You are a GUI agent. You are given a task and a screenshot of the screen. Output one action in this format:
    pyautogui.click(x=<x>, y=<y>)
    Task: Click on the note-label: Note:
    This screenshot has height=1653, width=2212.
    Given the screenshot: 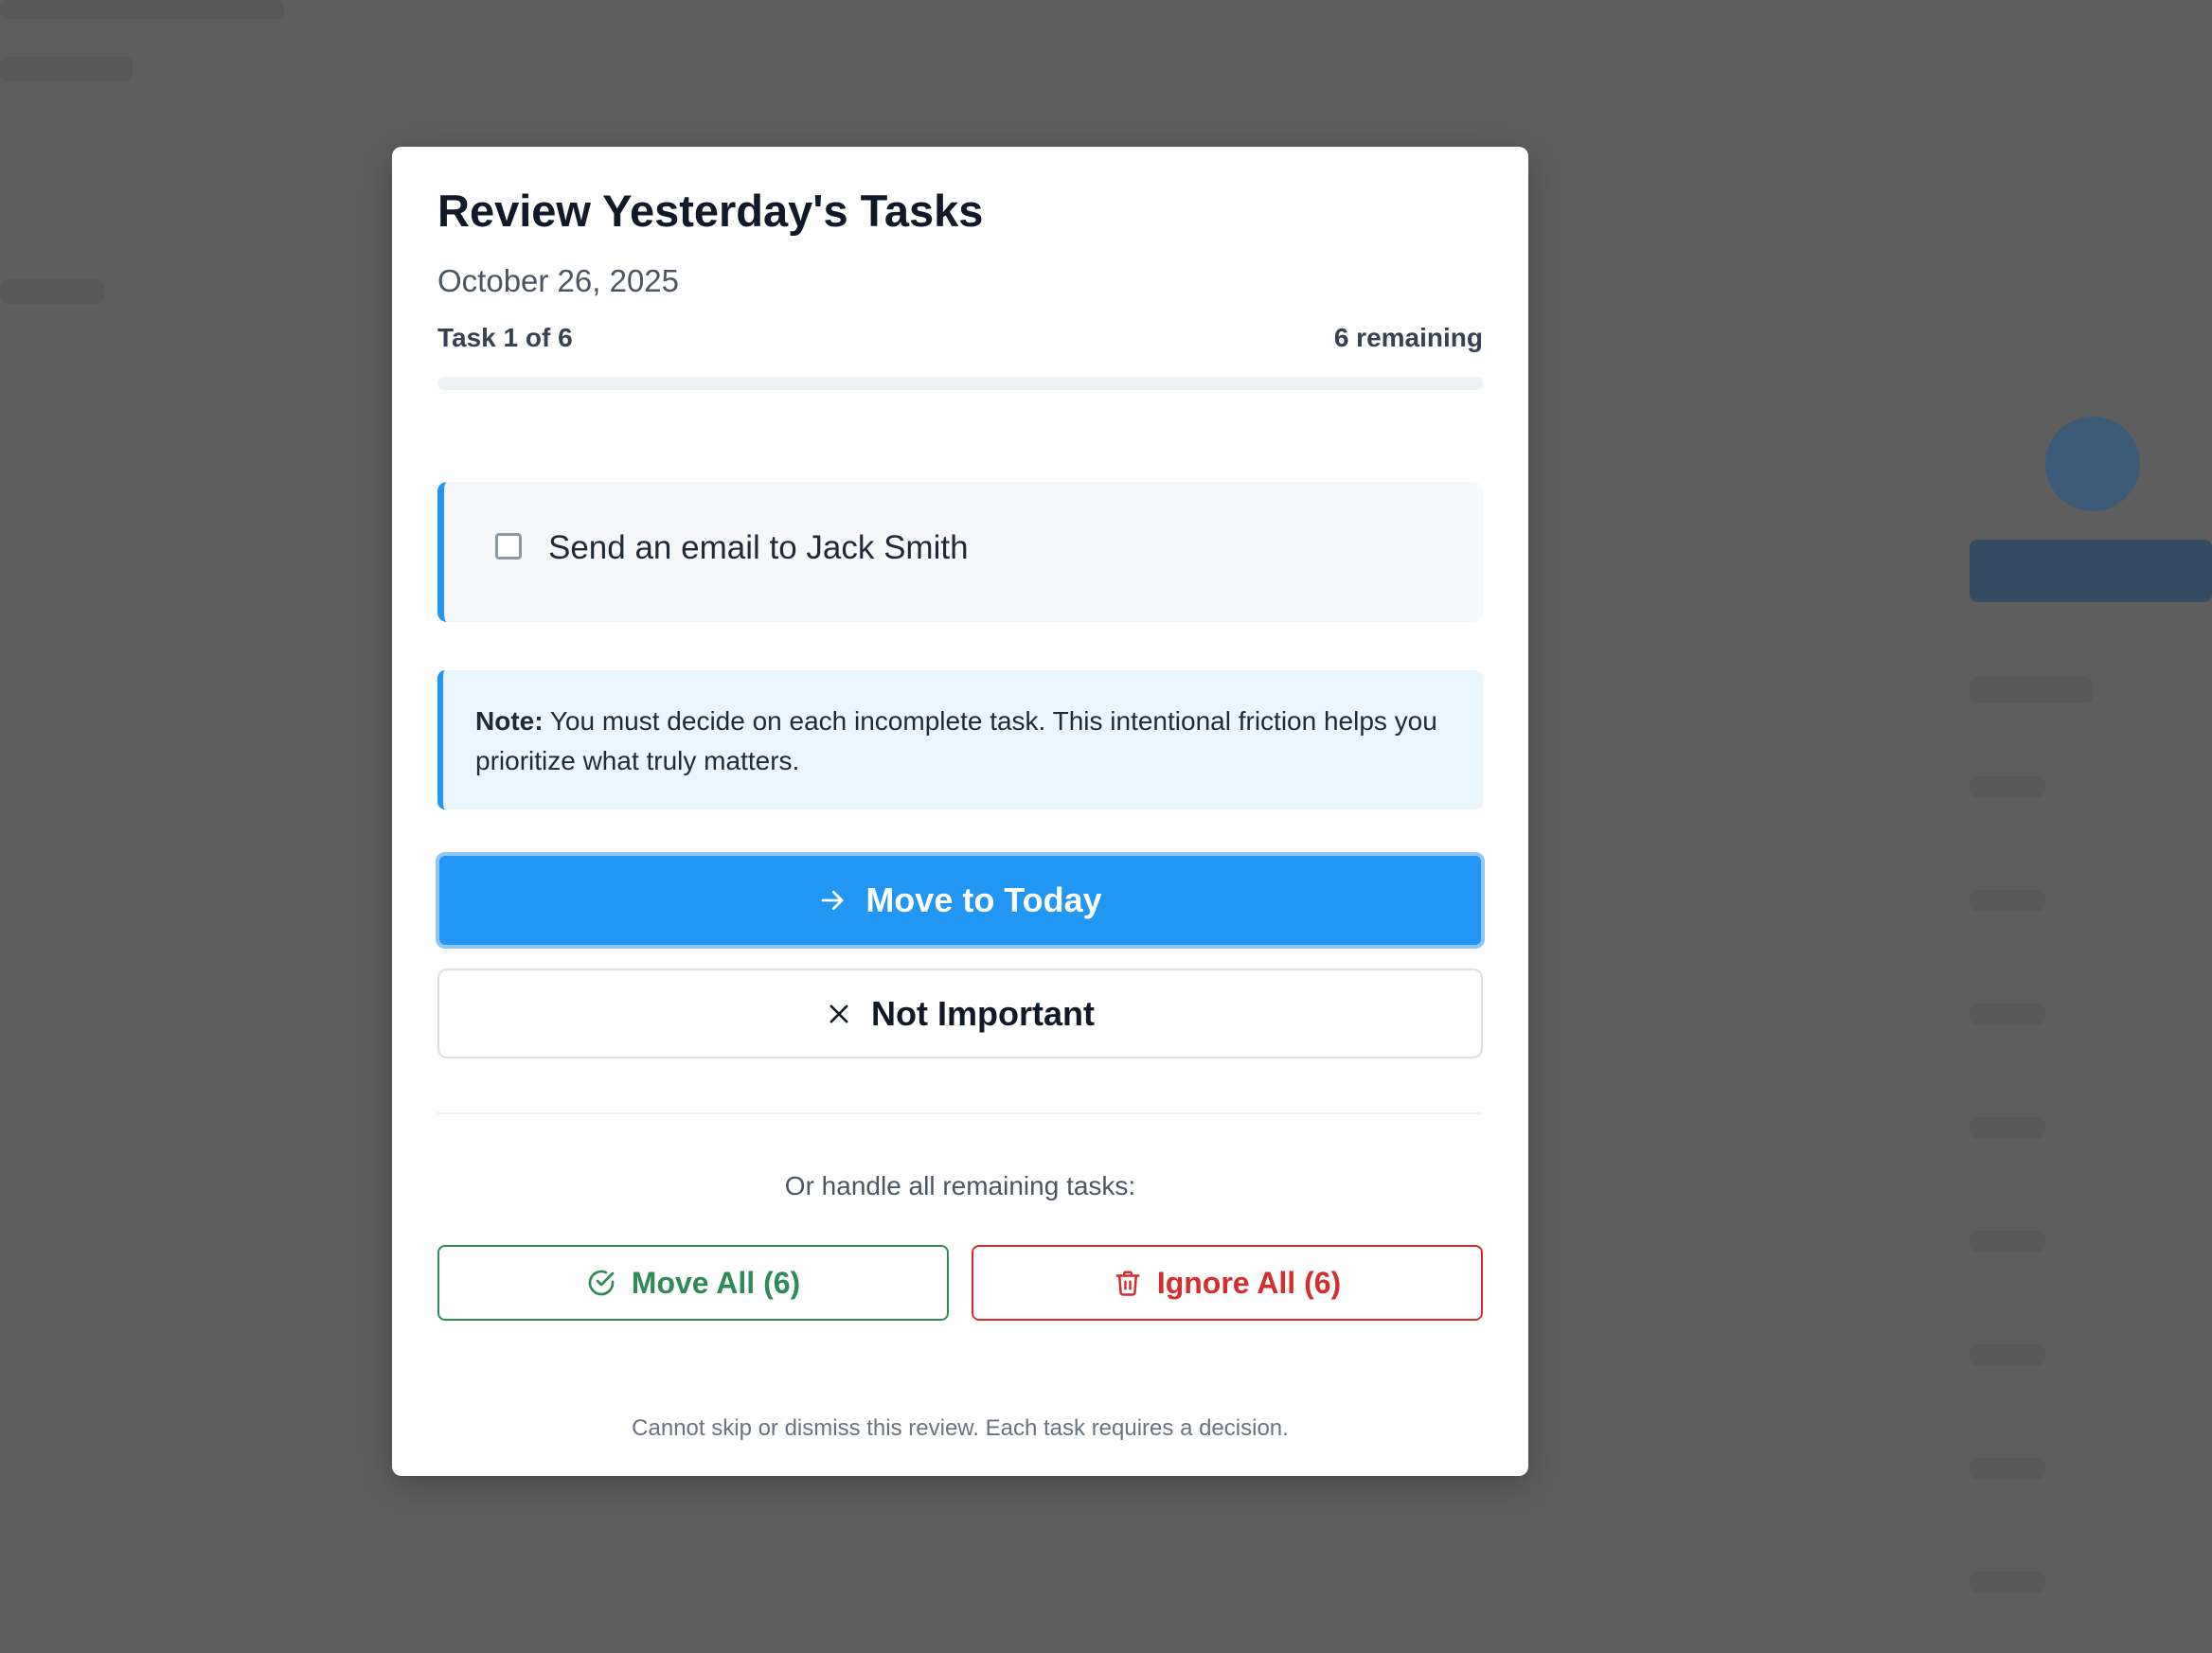 What is the action you would take?
    pyautogui.click(x=509, y=721)
    